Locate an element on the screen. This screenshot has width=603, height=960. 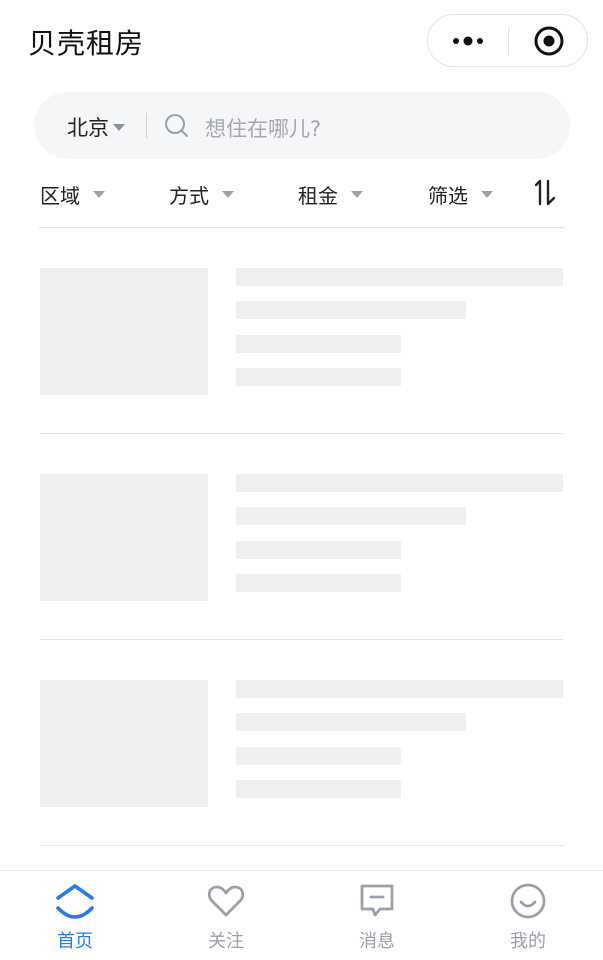
tab-favorites: 关注 is located at coordinates (226, 917).